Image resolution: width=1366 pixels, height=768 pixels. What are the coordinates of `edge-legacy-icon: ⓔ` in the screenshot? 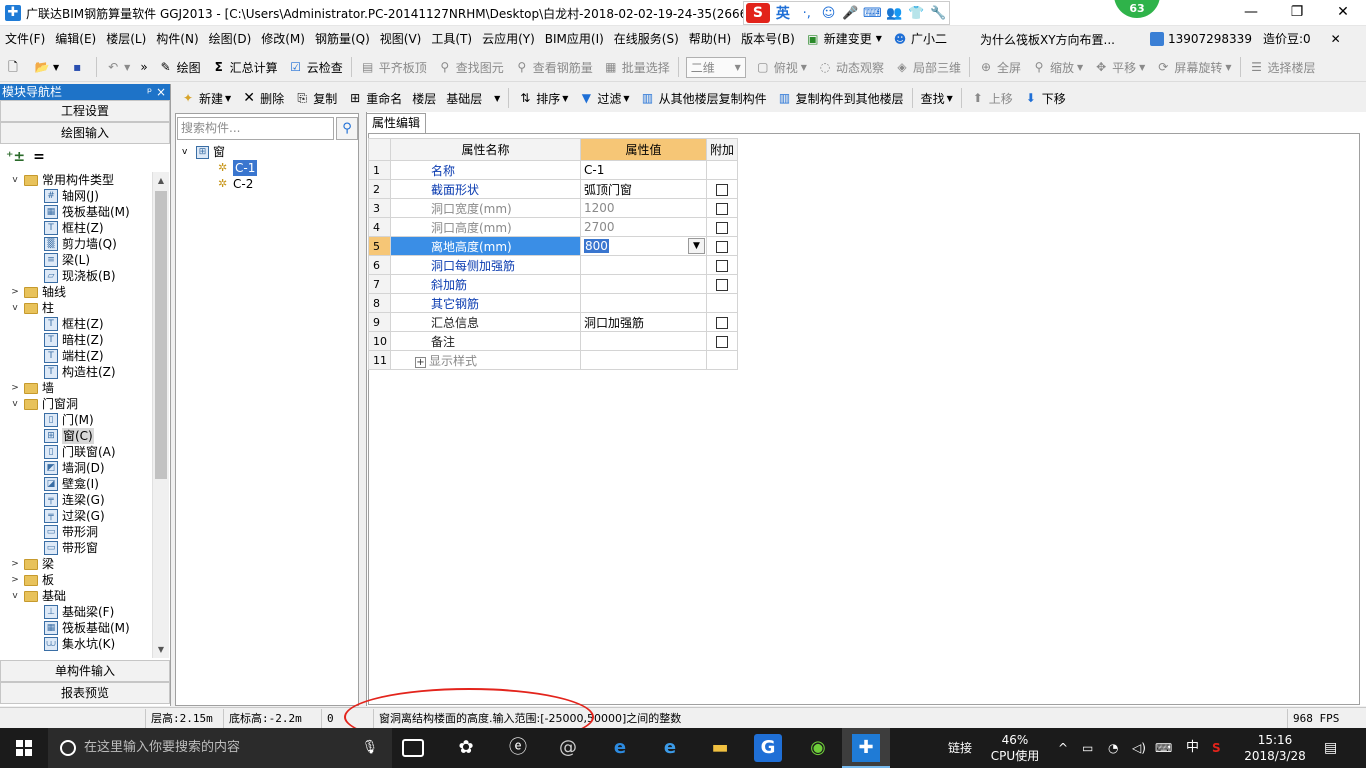 It's located at (518, 748).